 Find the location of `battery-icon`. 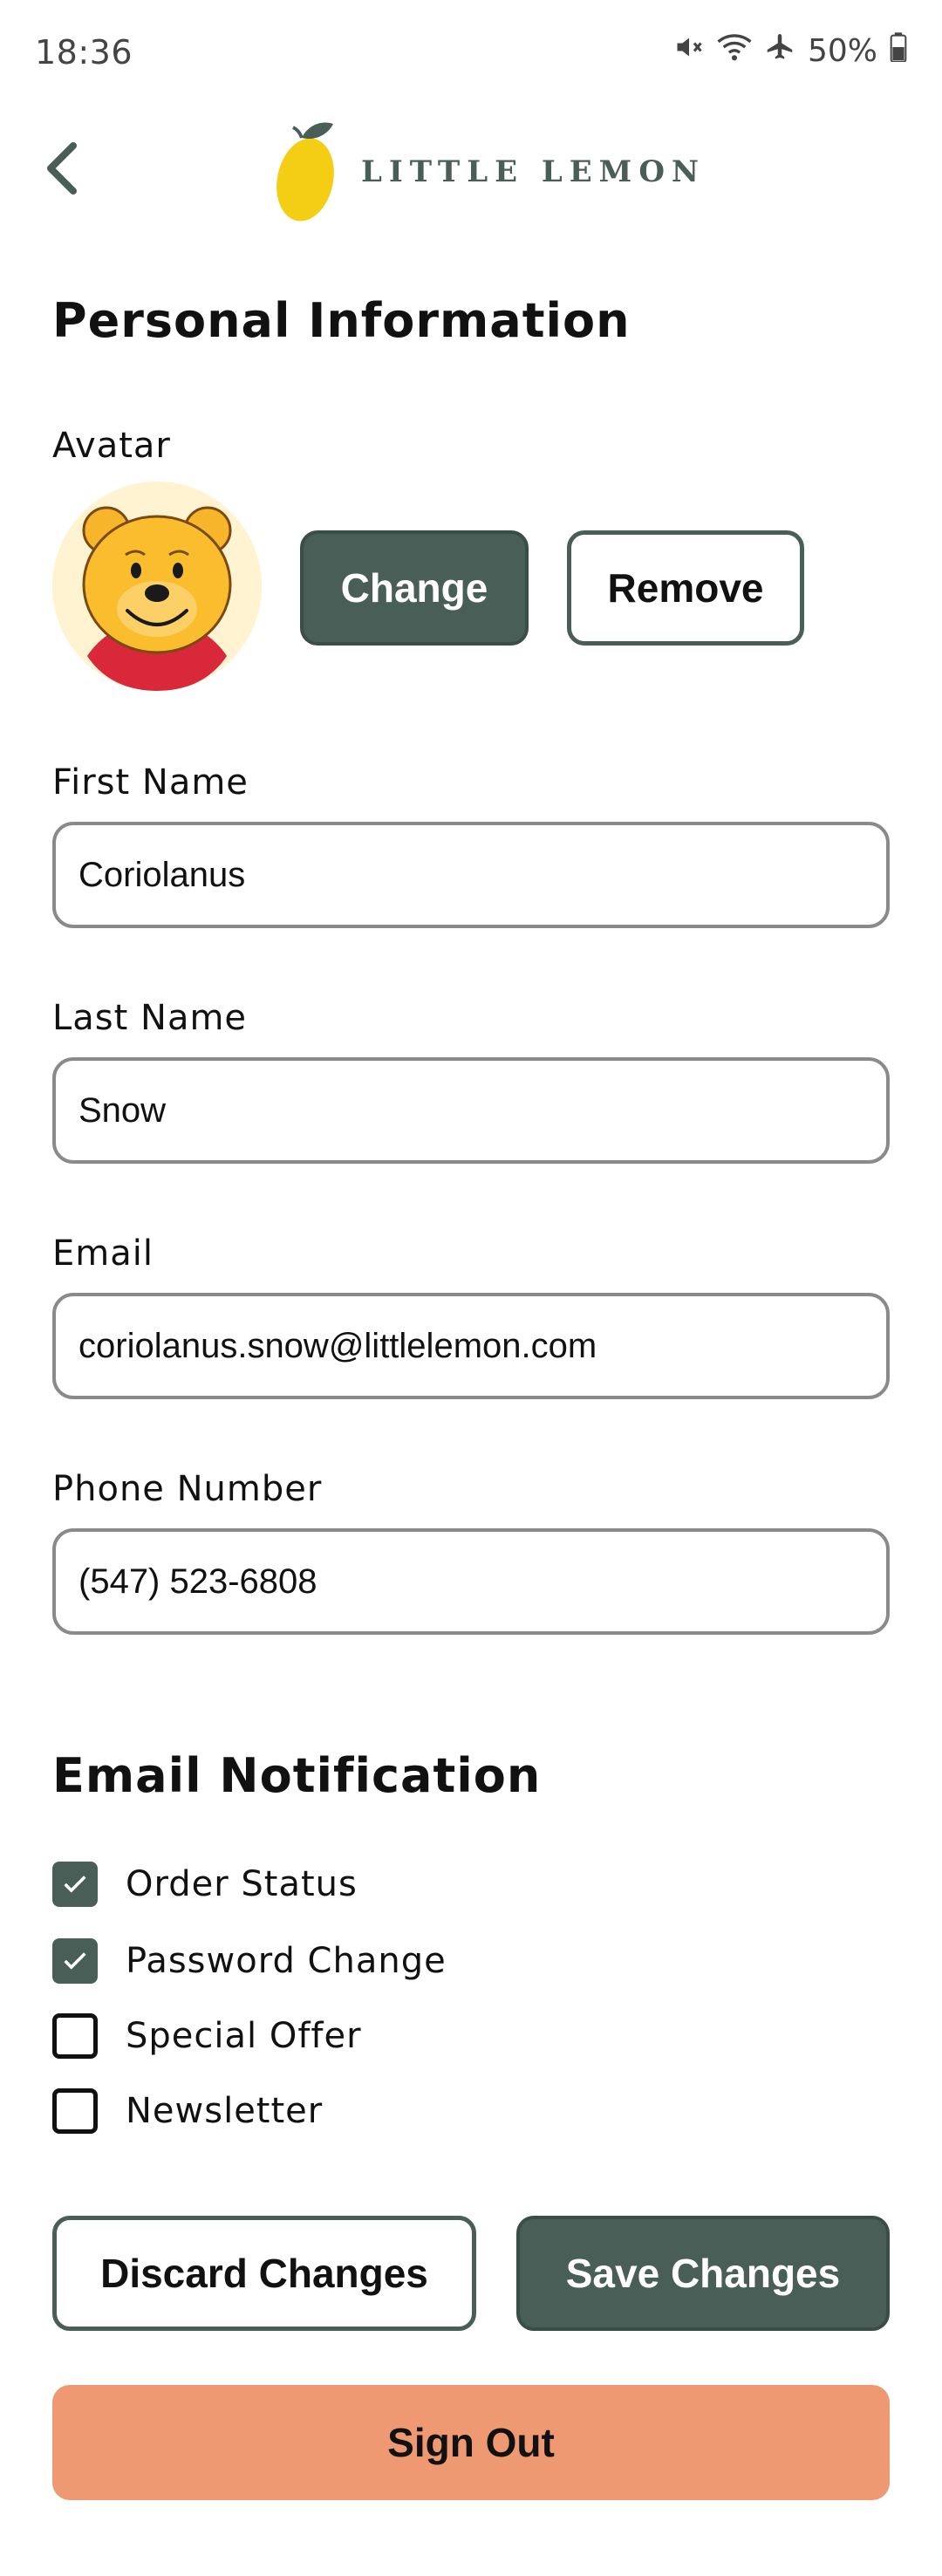

battery-icon is located at coordinates (898, 51).